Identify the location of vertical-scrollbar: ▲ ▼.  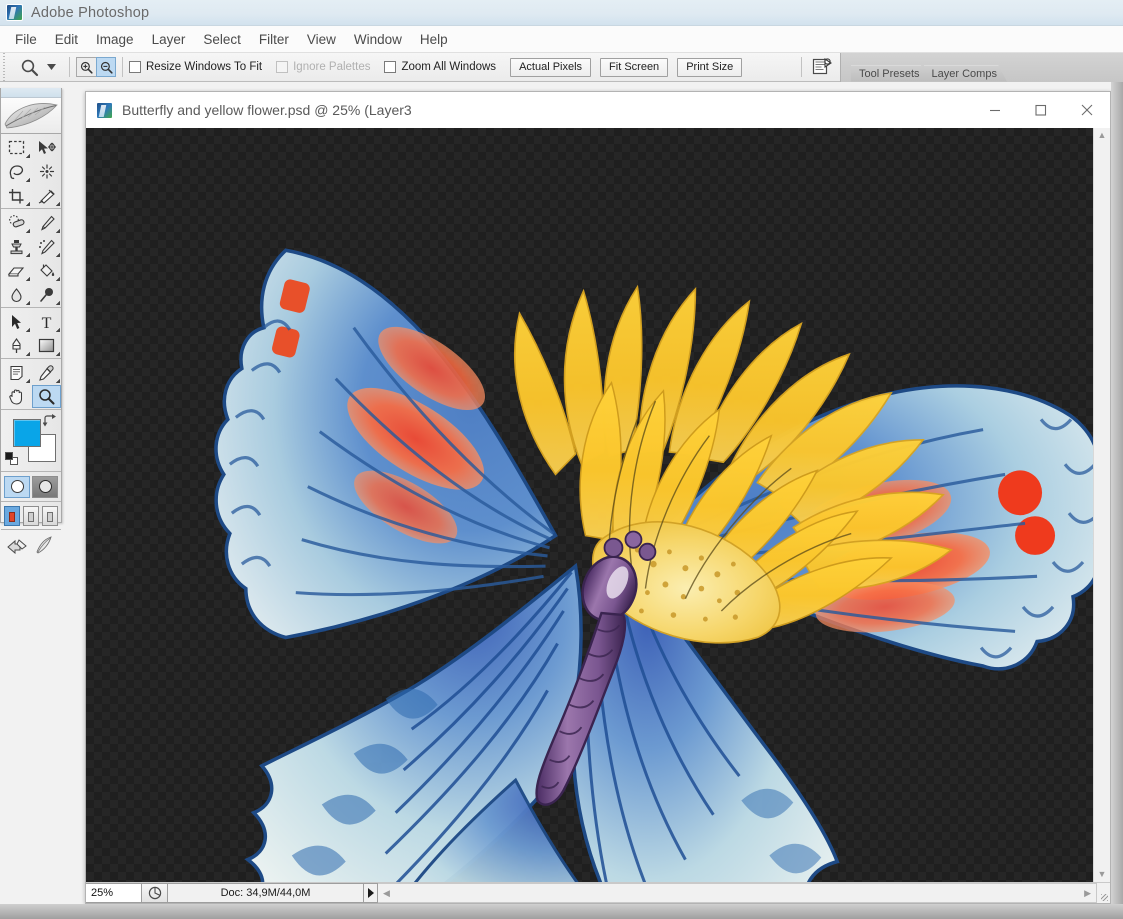
(1101, 505).